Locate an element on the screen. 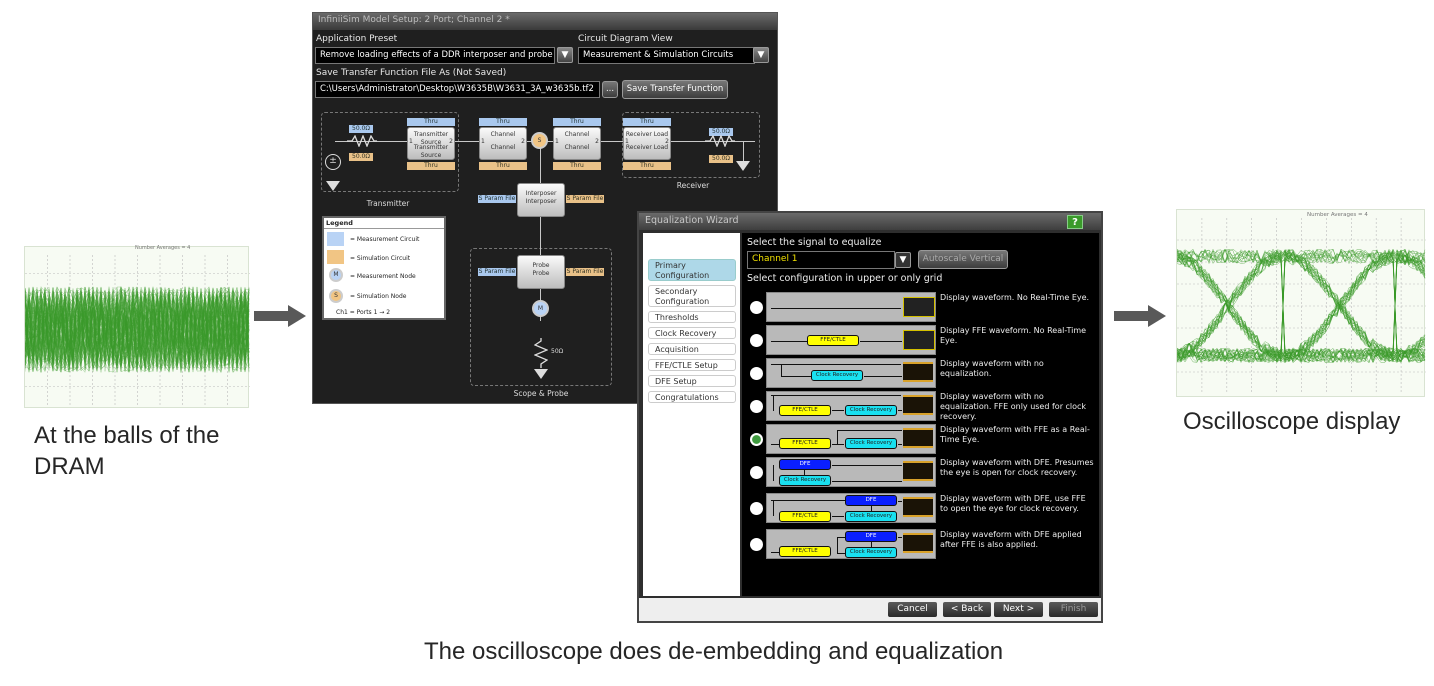  config-diagram is located at coordinates (851, 307).